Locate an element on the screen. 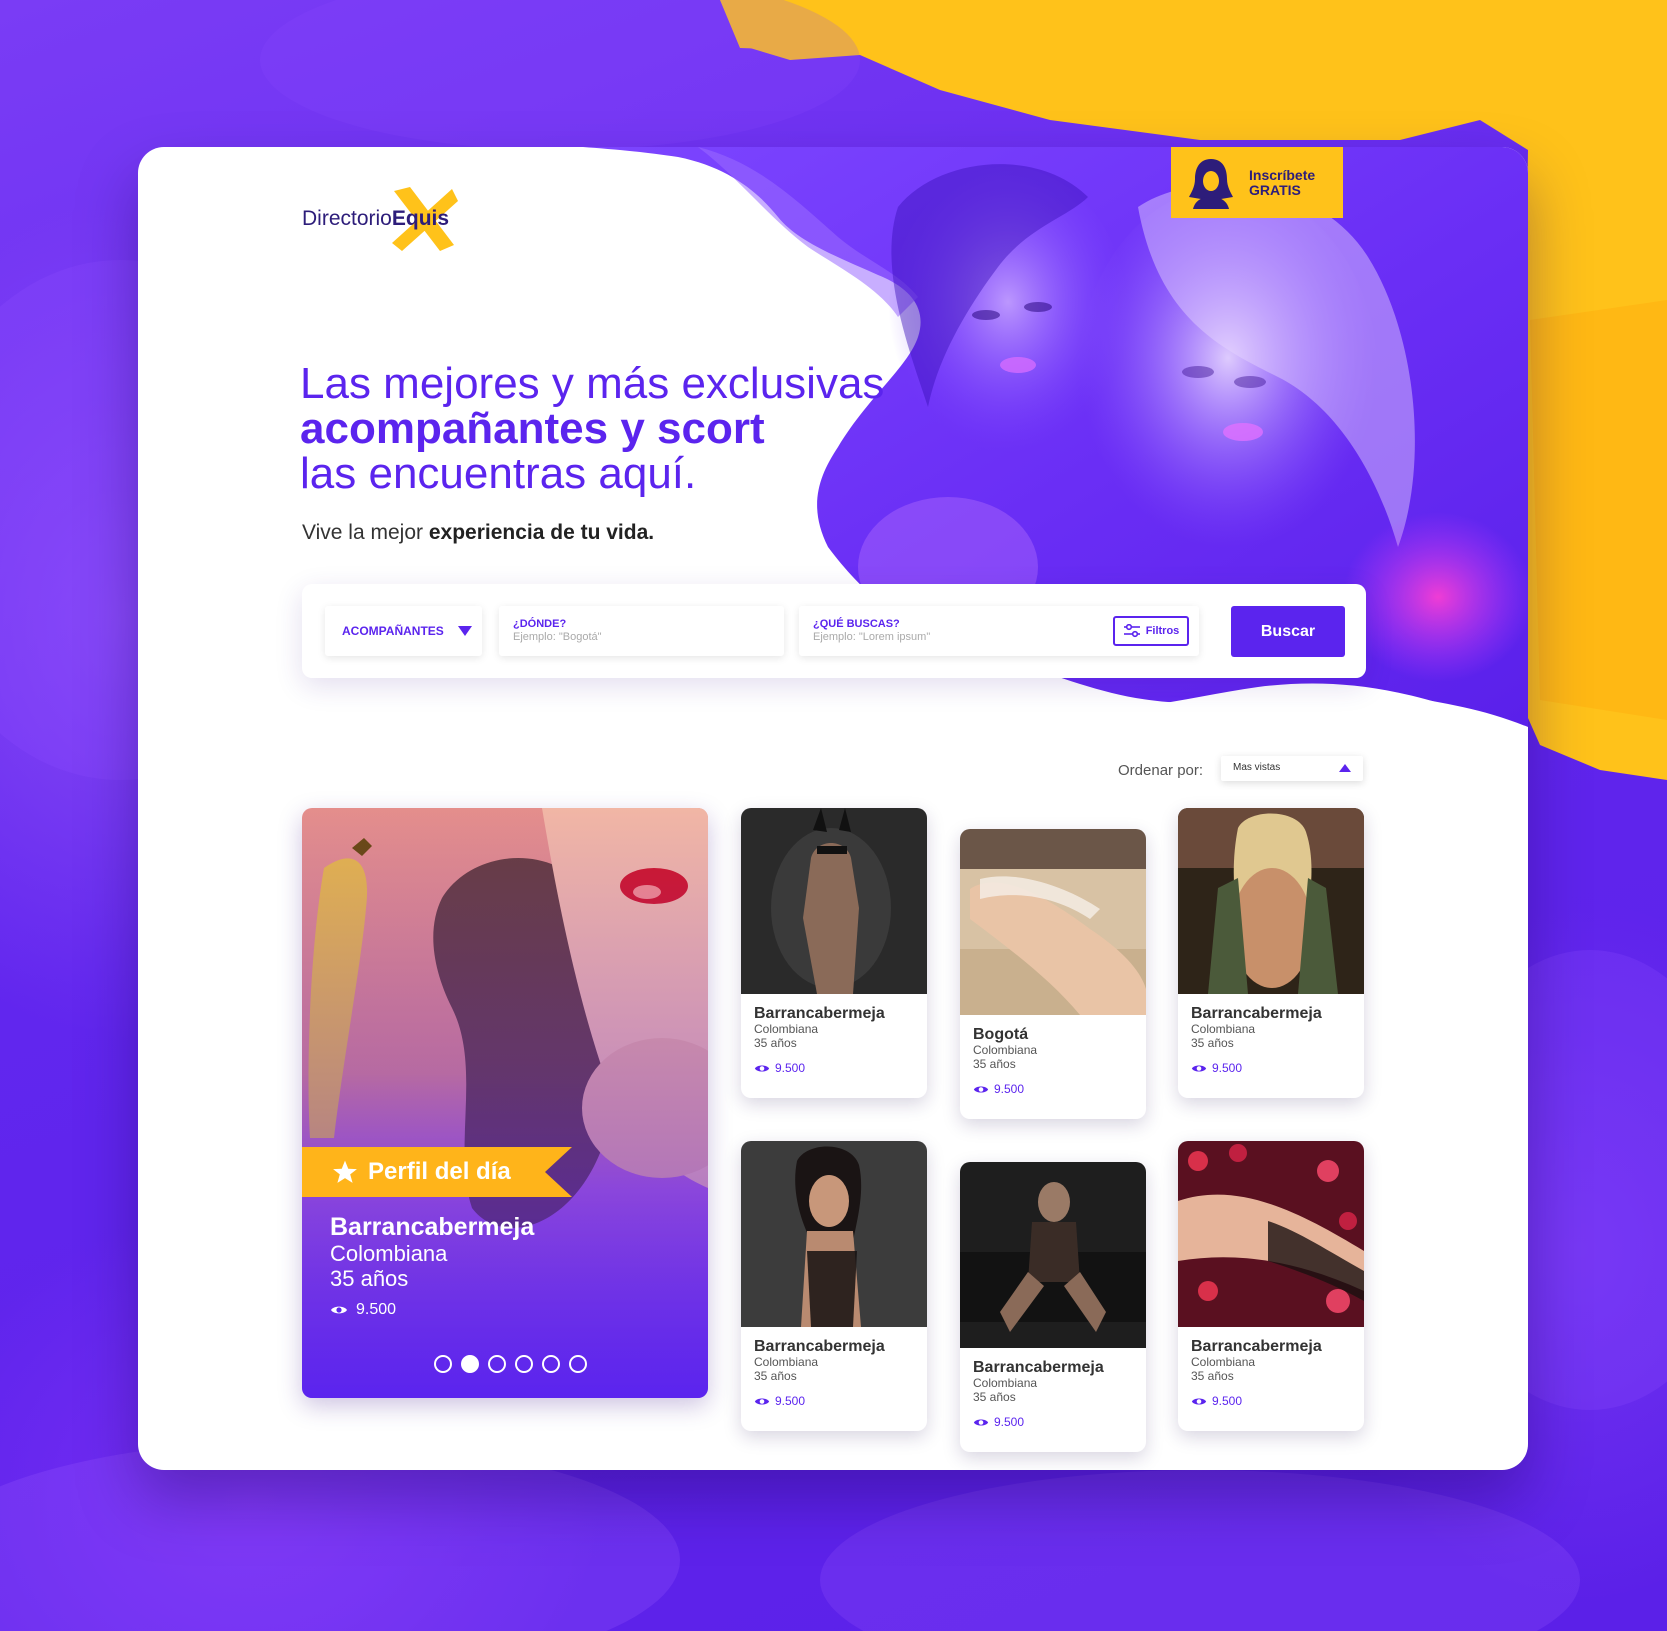 The image size is (1667, 1631). where-placeholder: Ejemplo: "Bogotá" is located at coordinates (557, 637).